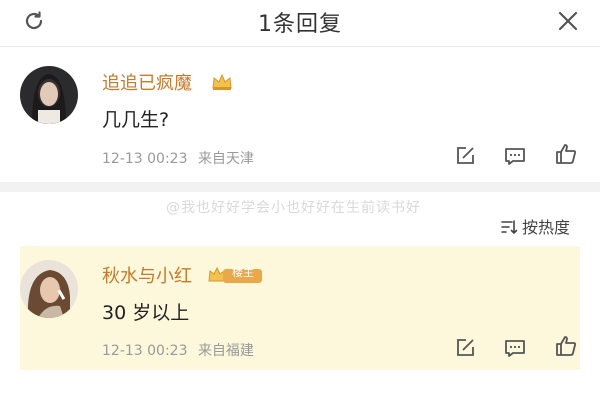  Describe the element at coordinates (147, 82) in the screenshot. I see `comment-username: 追追已疯魔` at that location.